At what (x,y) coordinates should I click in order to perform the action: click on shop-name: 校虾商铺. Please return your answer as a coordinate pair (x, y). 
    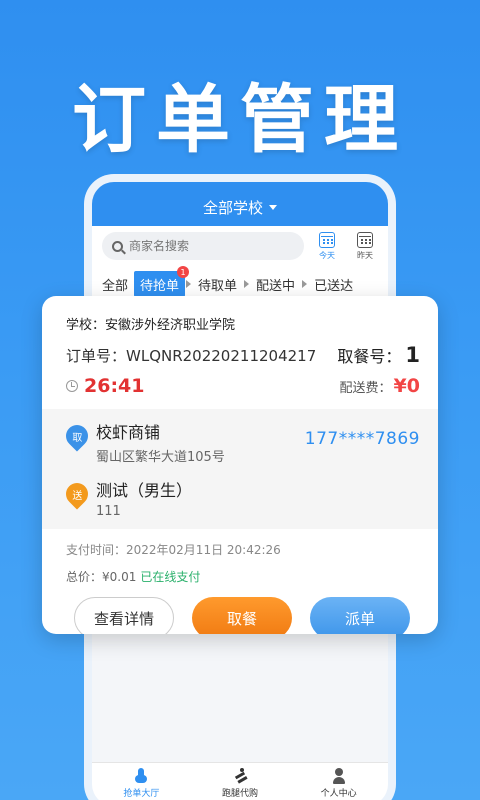
    Looking at the image, I should click on (128, 432).